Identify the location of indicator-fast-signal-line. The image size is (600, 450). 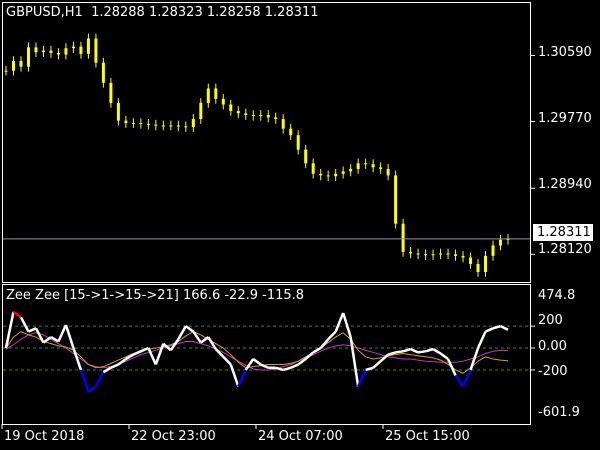
(257, 352).